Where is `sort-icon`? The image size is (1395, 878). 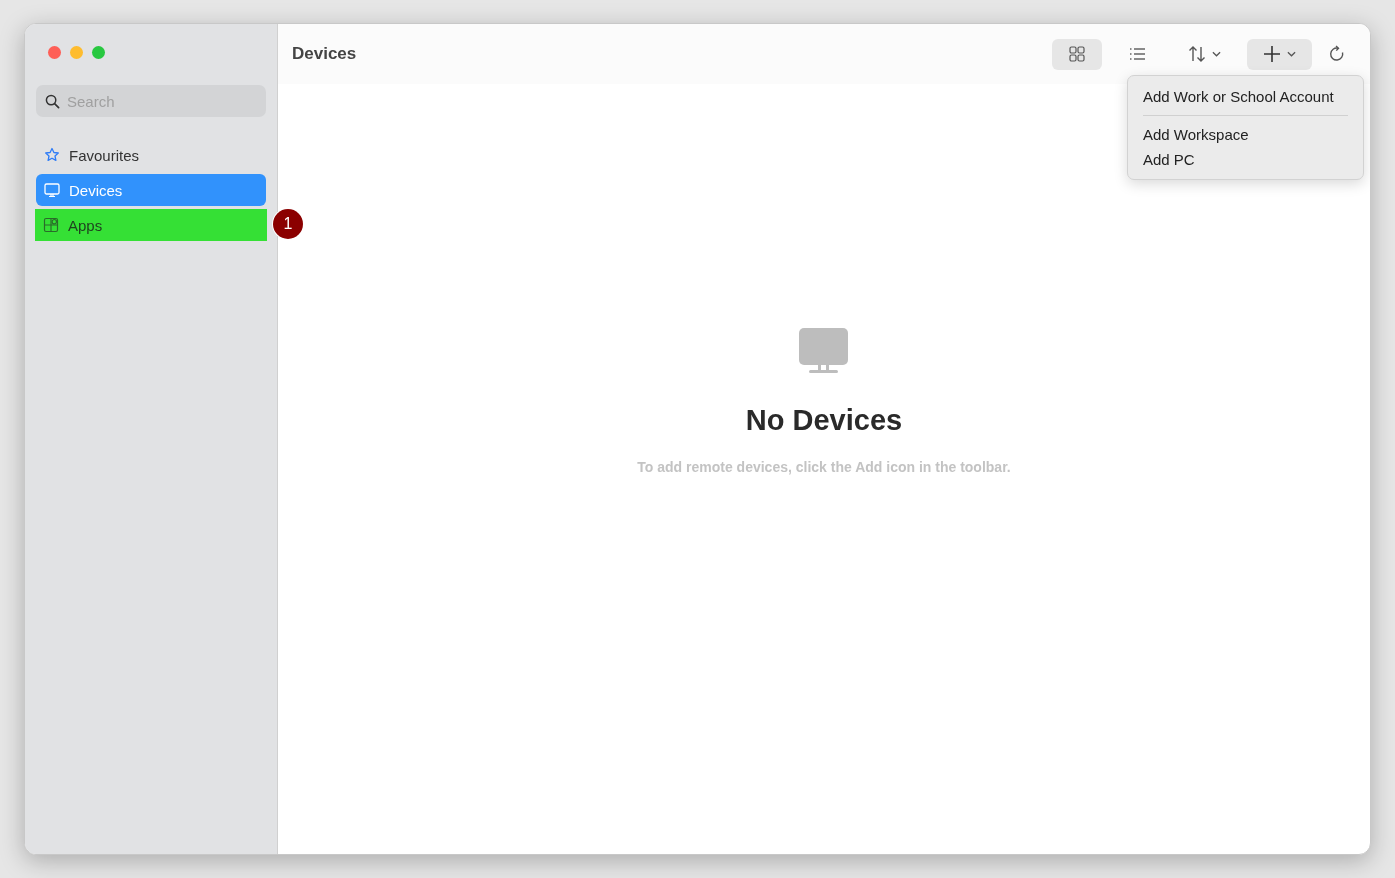 sort-icon is located at coordinates (1197, 54).